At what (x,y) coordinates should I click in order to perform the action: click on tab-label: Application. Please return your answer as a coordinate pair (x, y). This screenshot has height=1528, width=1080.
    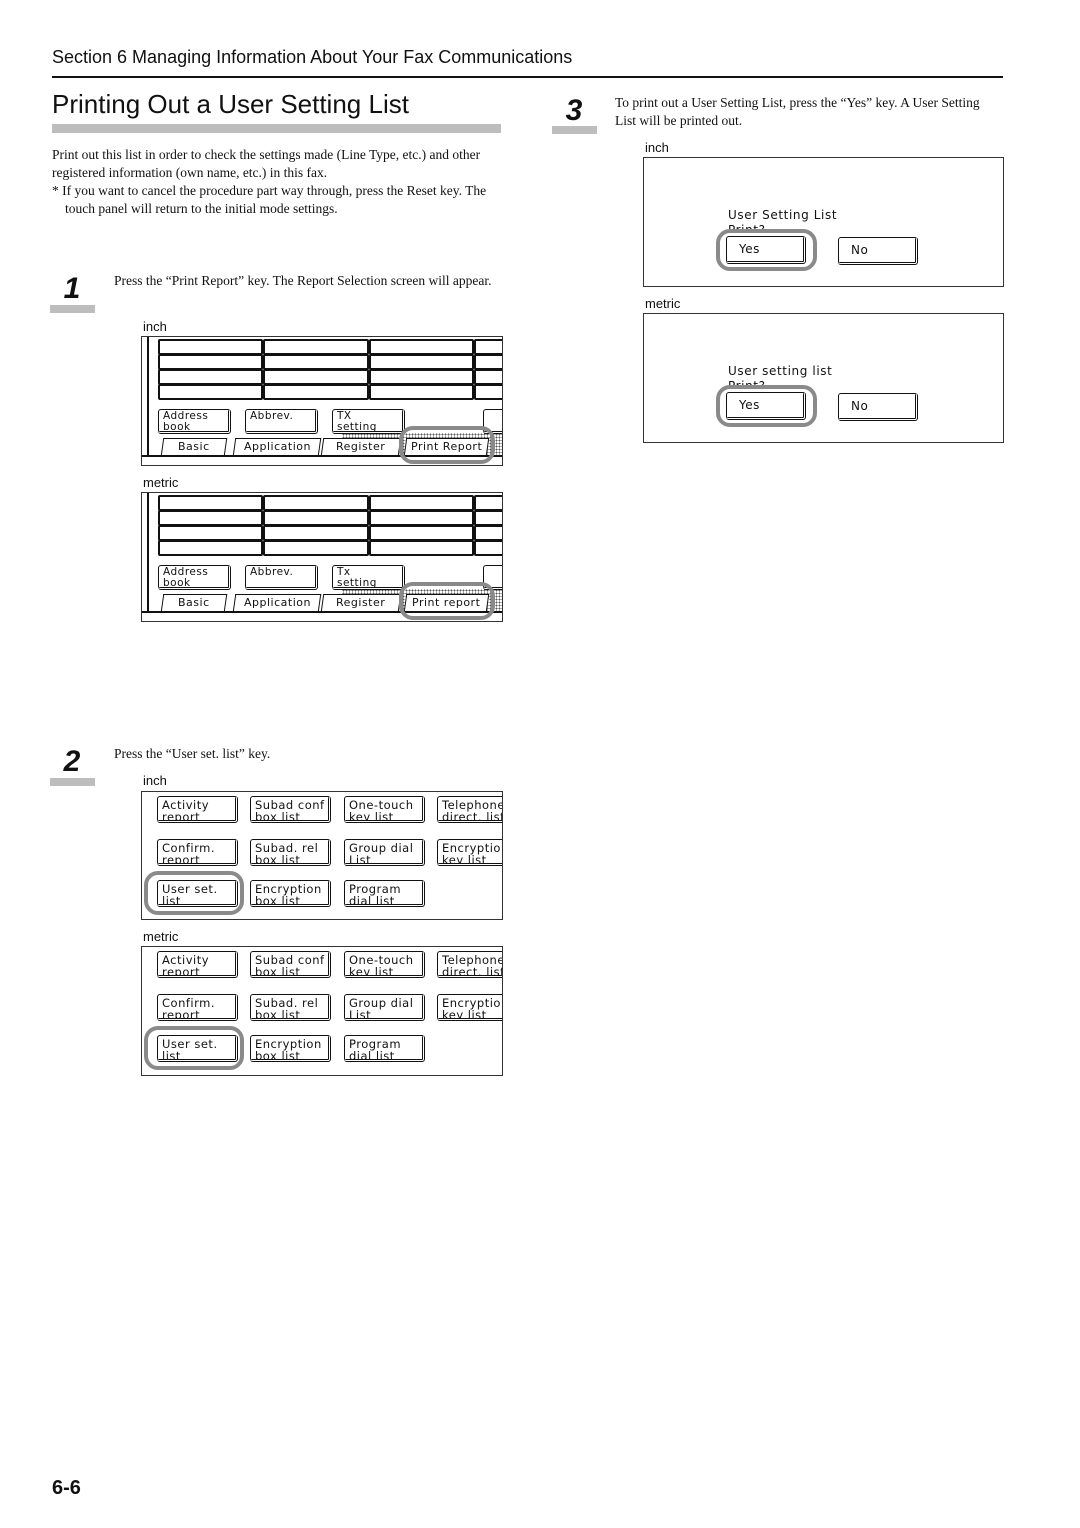
    Looking at the image, I should click on (277, 602).